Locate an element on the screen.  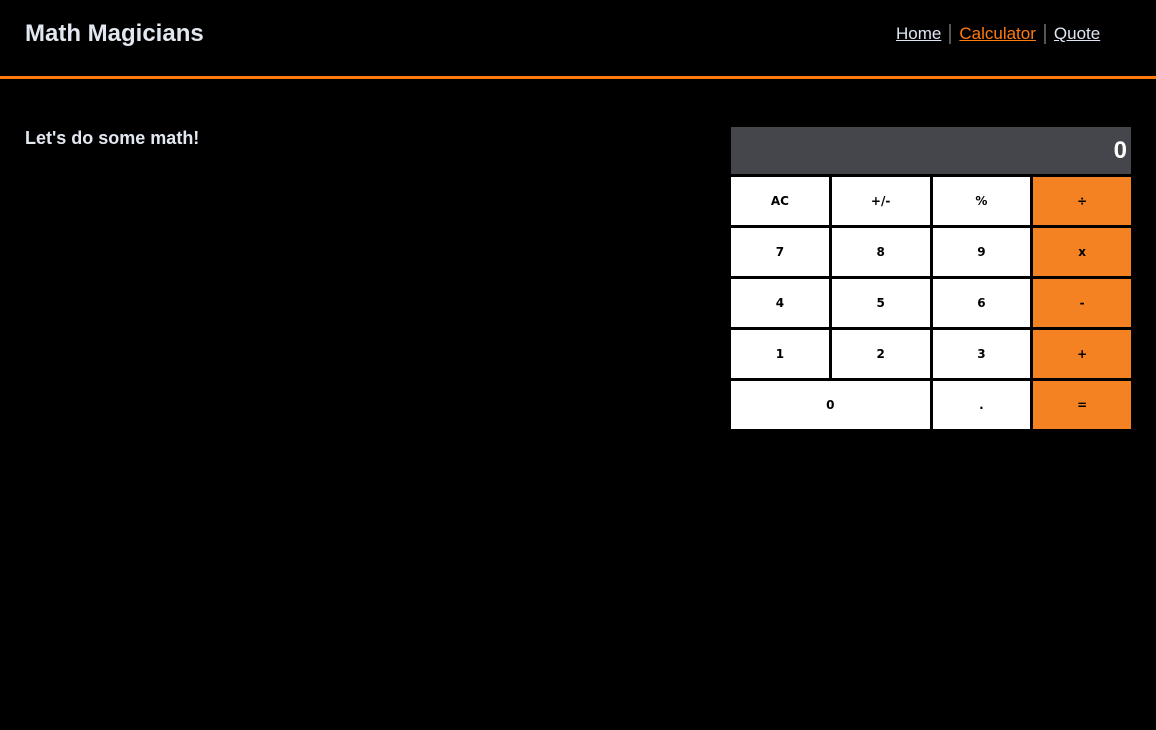
calc-button-9: 9 is located at coordinates (981, 252).